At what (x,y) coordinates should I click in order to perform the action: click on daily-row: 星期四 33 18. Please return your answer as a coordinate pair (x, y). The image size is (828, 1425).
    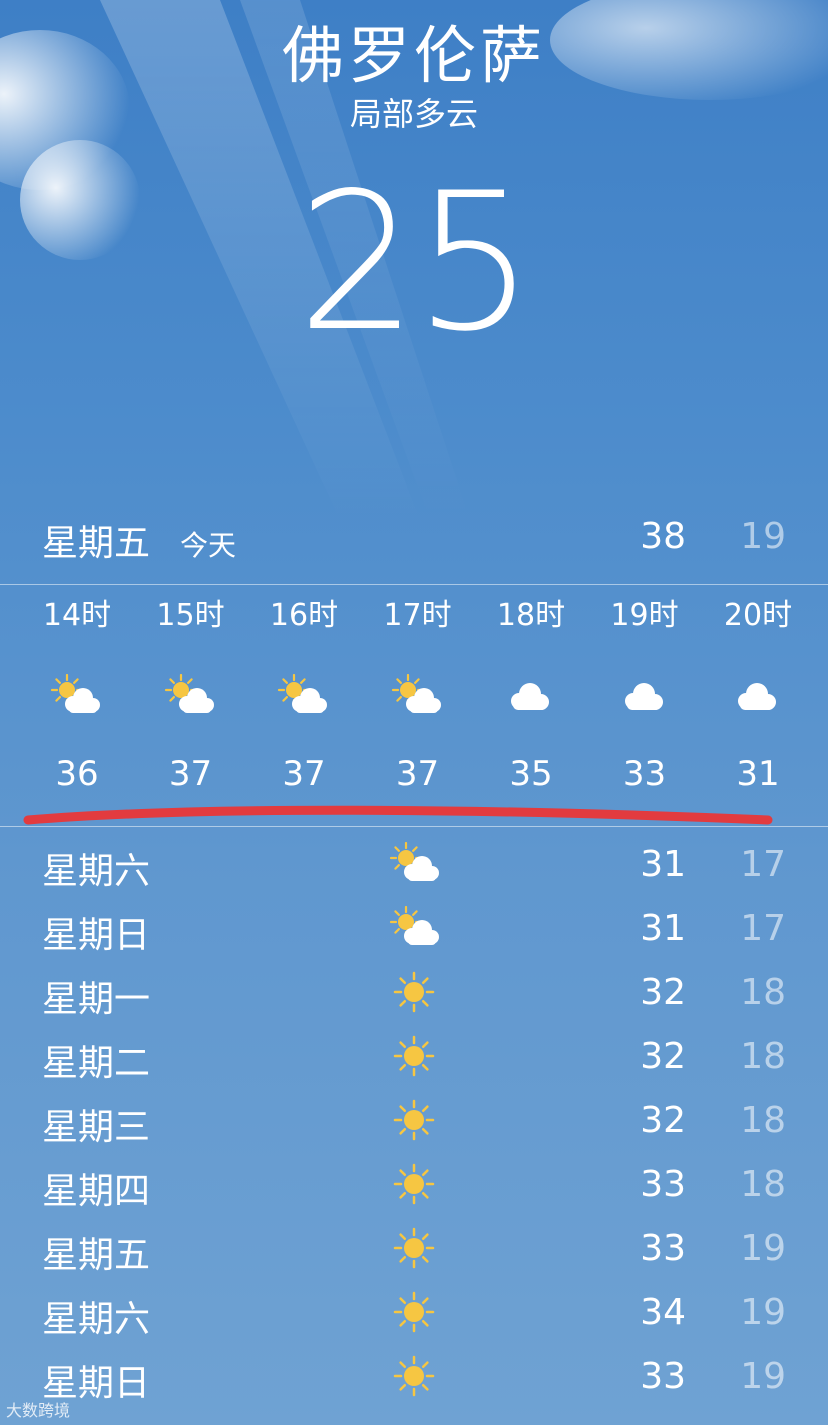
    Looking at the image, I should click on (414, 1184).